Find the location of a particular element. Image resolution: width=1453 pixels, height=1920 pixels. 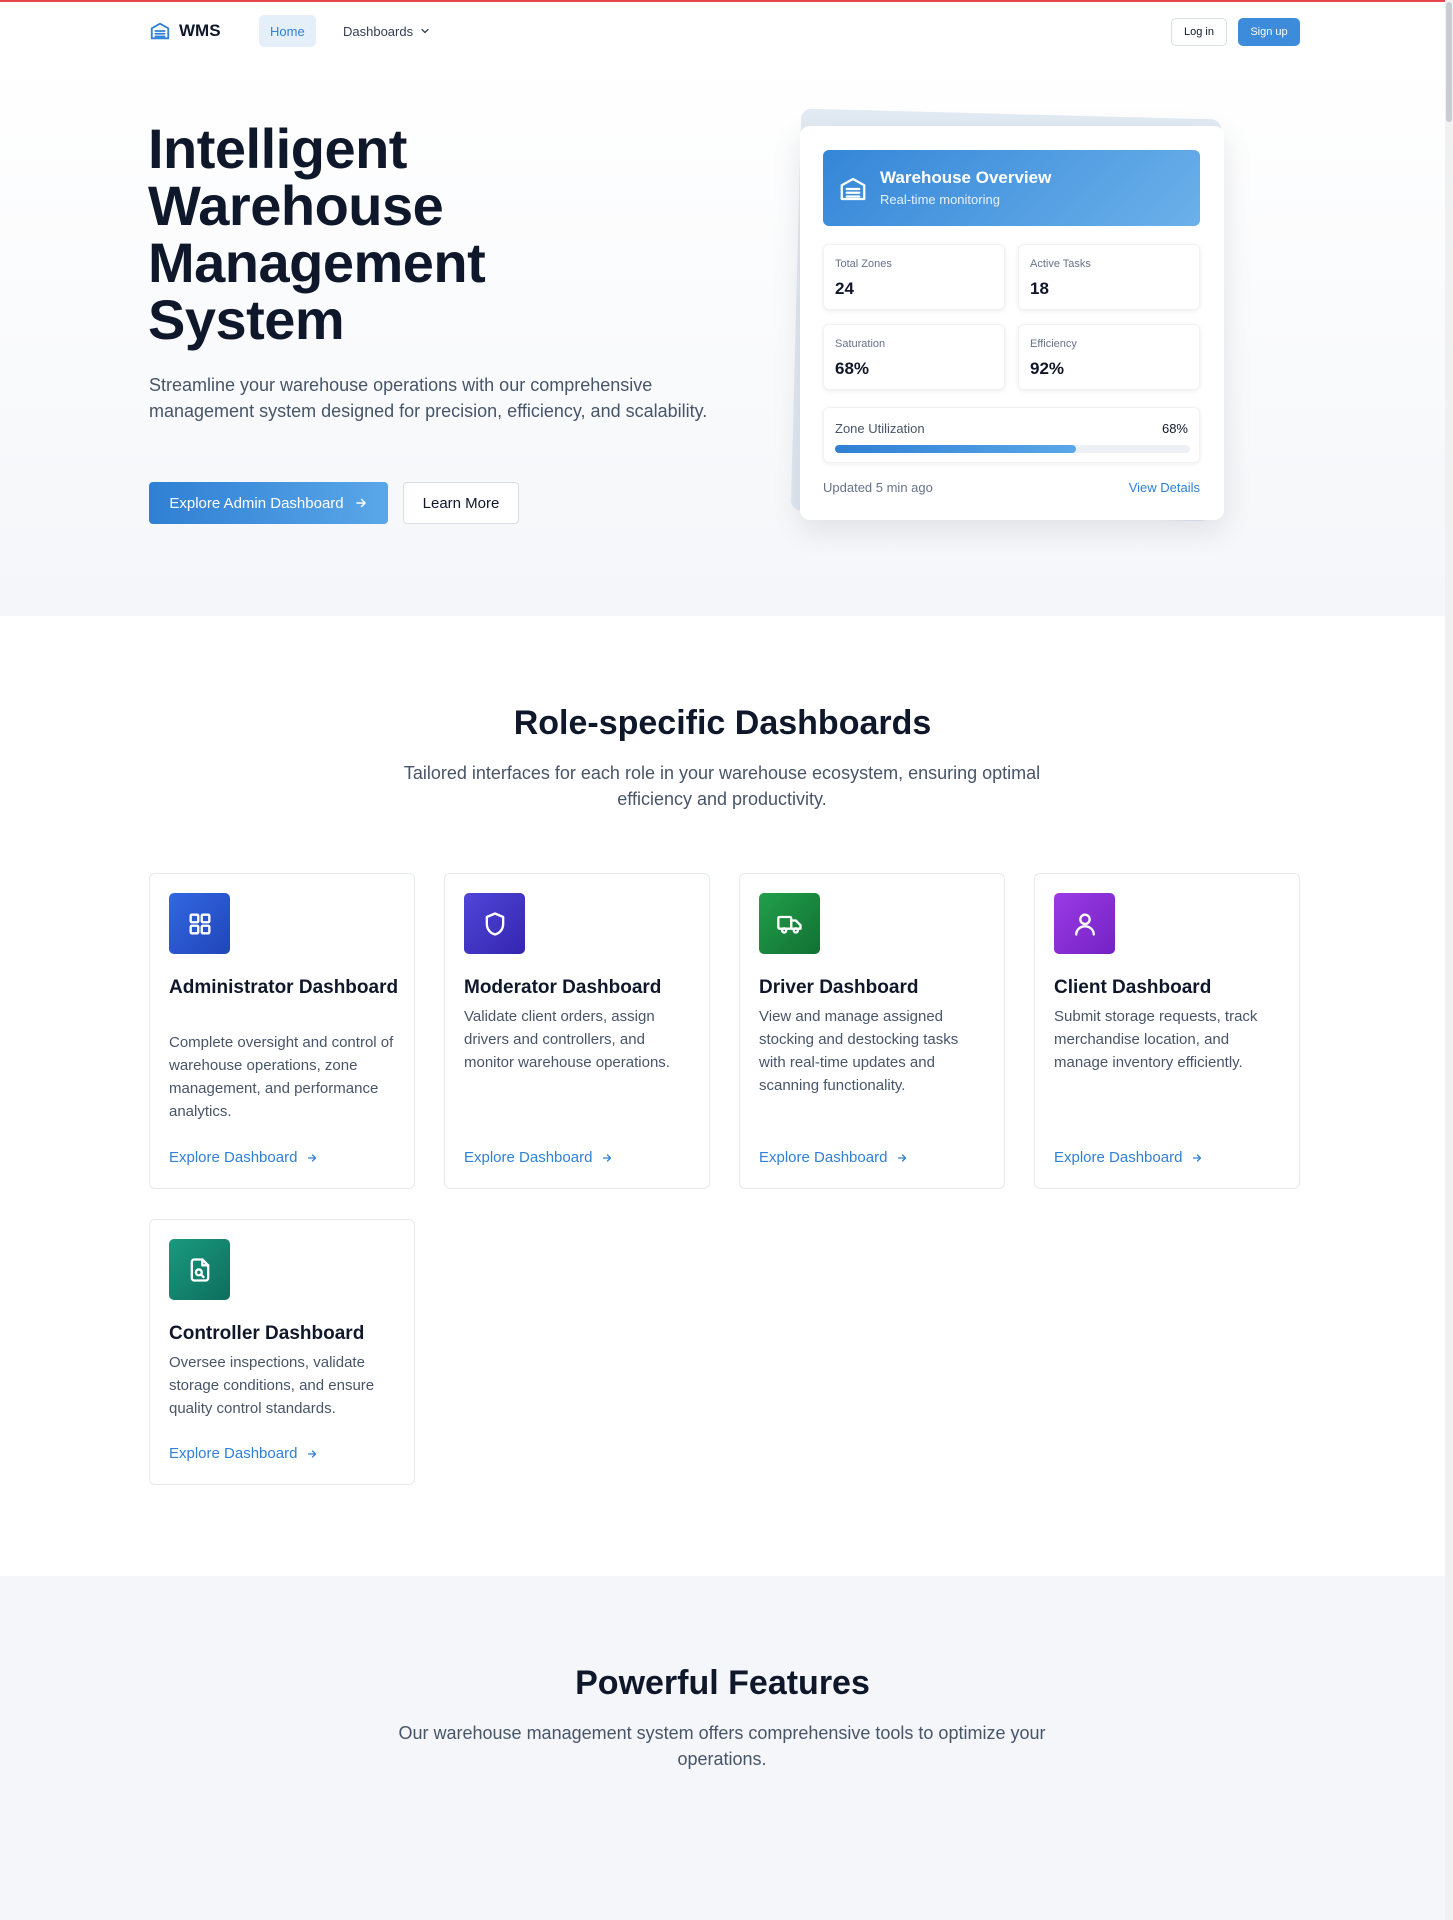

role-card-title: Client Dashboard is located at coordinates (1133, 987).